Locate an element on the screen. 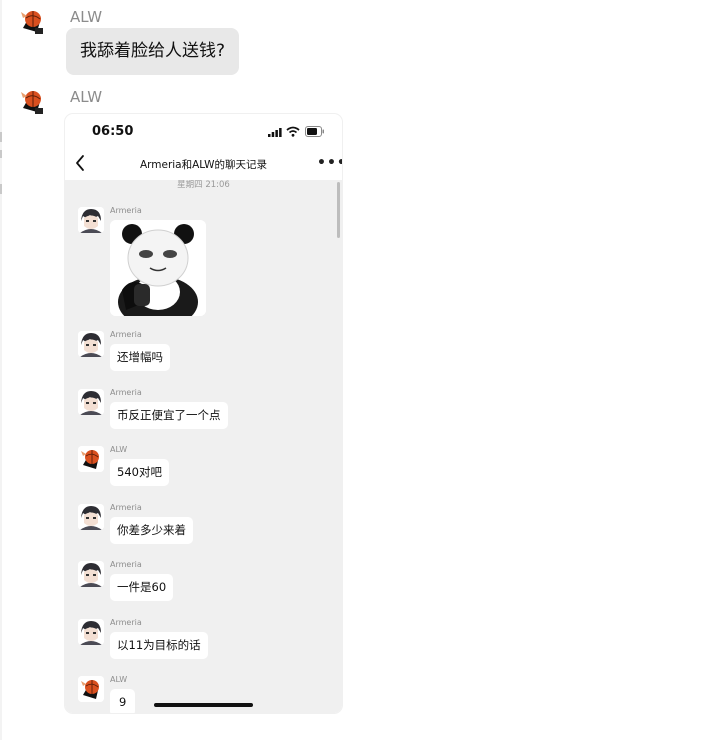  chat-history-title: Armeria和ALW的聊天记录 is located at coordinates (203, 165).